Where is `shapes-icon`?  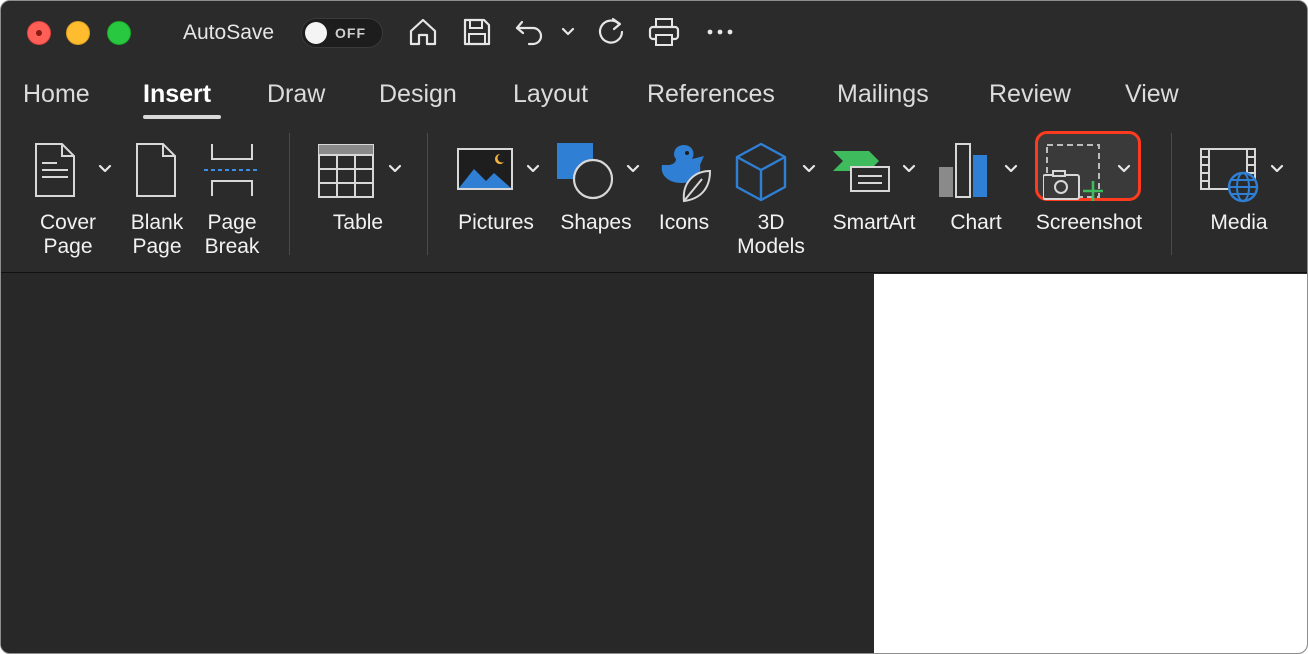 shapes-icon is located at coordinates (586, 171).